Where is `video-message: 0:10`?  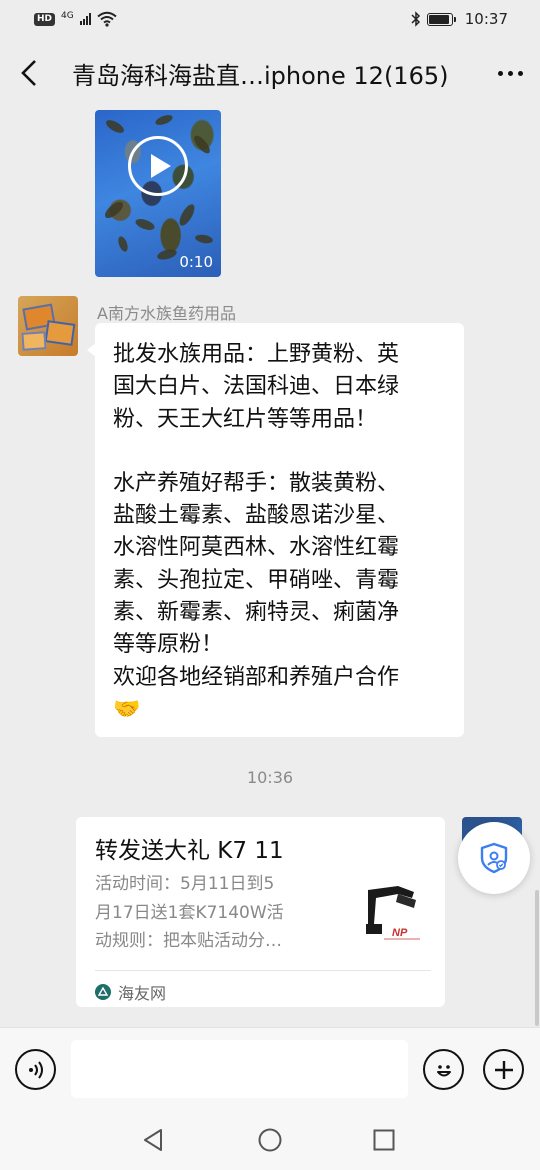
video-message: 0:10 is located at coordinates (158, 193).